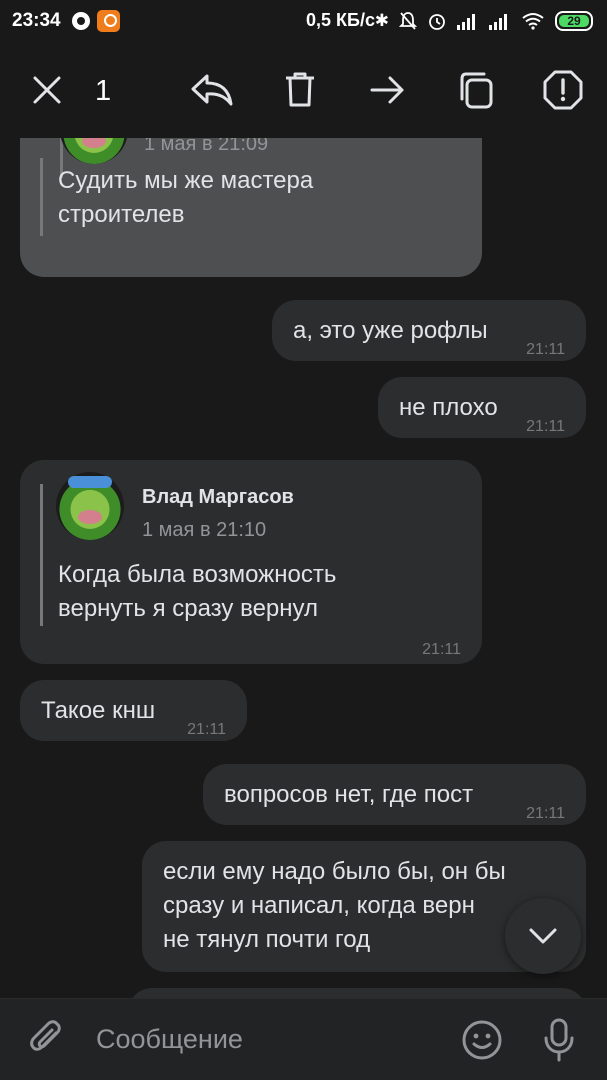  I want to click on microphone-icon, so click(559, 1040).